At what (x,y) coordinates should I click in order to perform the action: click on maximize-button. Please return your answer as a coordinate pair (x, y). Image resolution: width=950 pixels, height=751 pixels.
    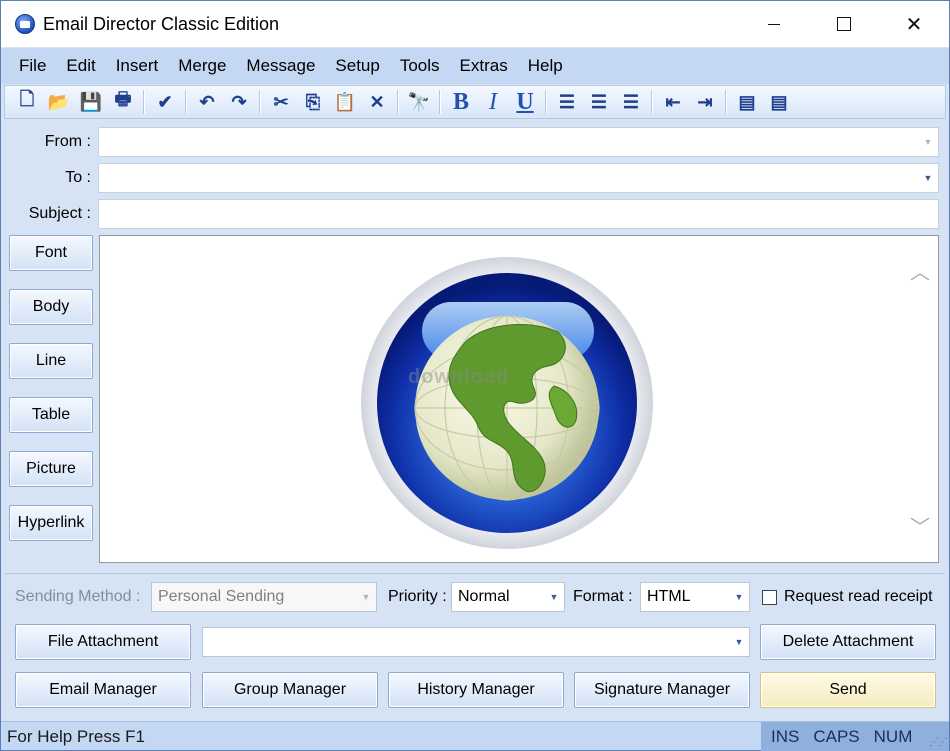
    Looking at the image, I should click on (844, 24).